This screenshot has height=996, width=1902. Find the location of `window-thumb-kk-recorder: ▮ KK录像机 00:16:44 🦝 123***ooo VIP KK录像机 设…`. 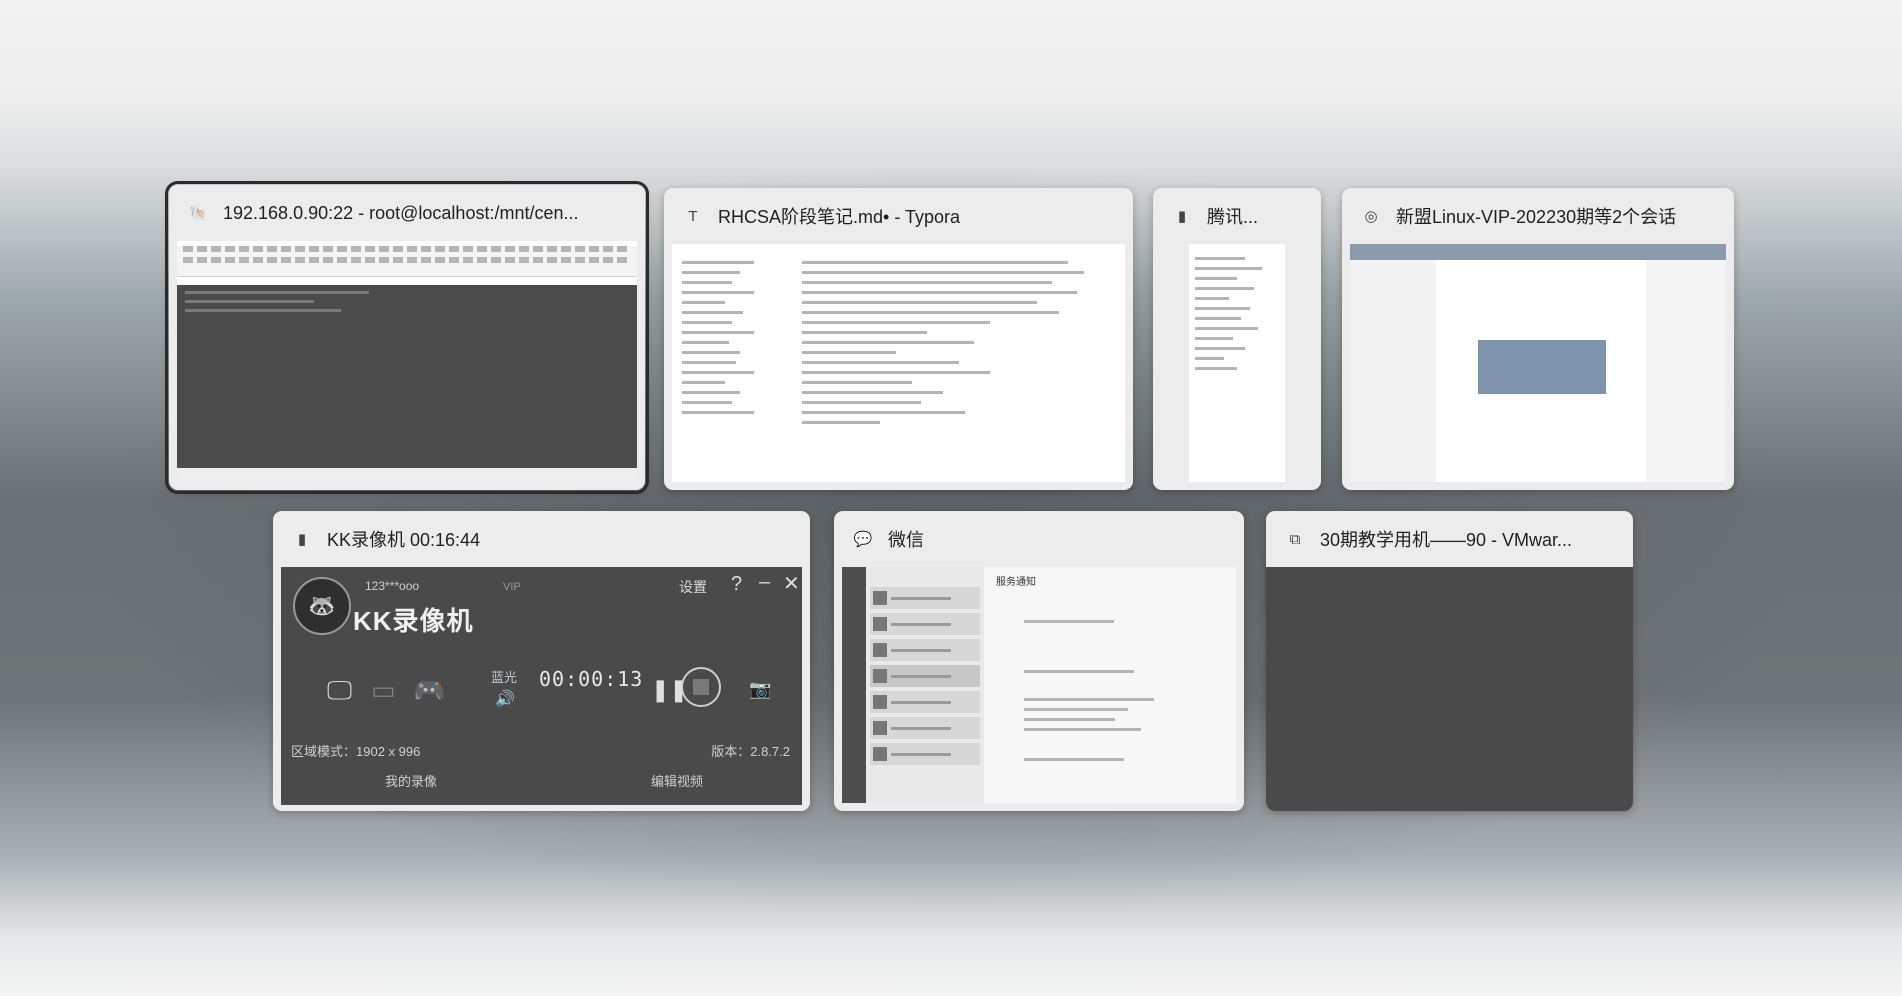

window-thumb-kk-recorder: ▮ KK录像机 00:16:44 🦝 123***ooo VIP KK录像机 设… is located at coordinates (541, 661).